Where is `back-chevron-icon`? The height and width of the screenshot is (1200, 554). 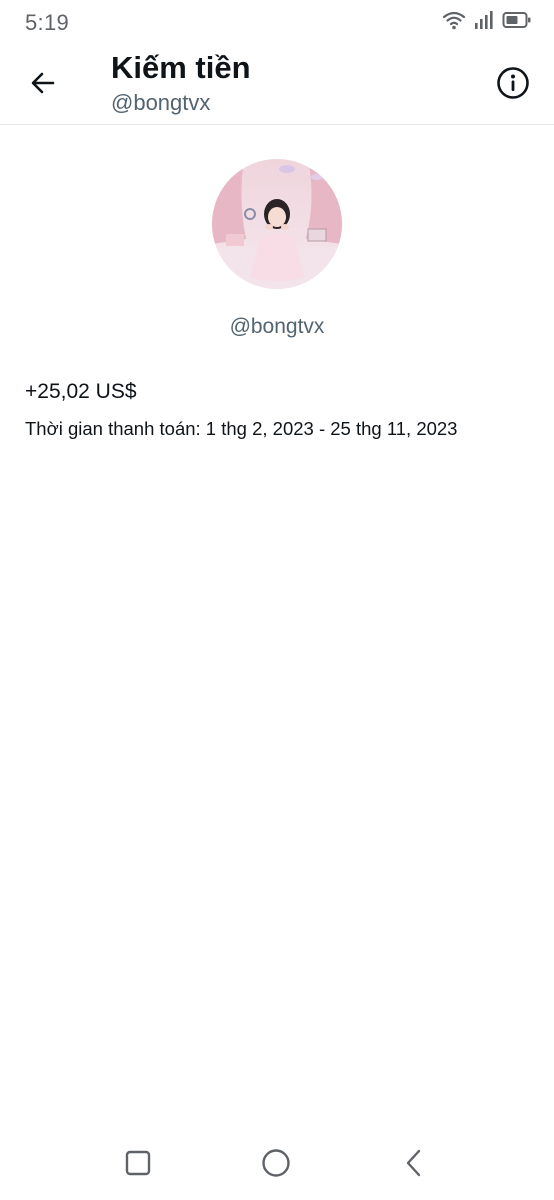 back-chevron-icon is located at coordinates (414, 1165).